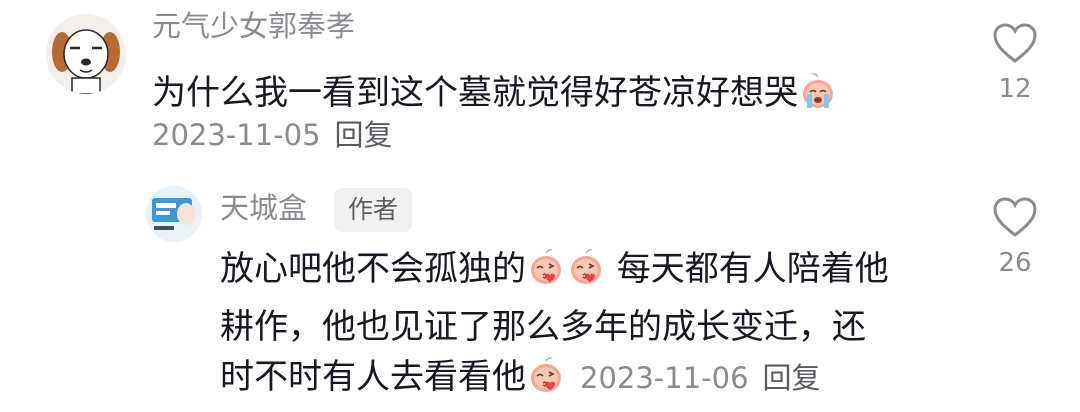 This screenshot has height=412, width=1080. What do you see at coordinates (373, 377) in the screenshot?
I see `reply-text-part: 时不时有人去看看他` at bounding box center [373, 377].